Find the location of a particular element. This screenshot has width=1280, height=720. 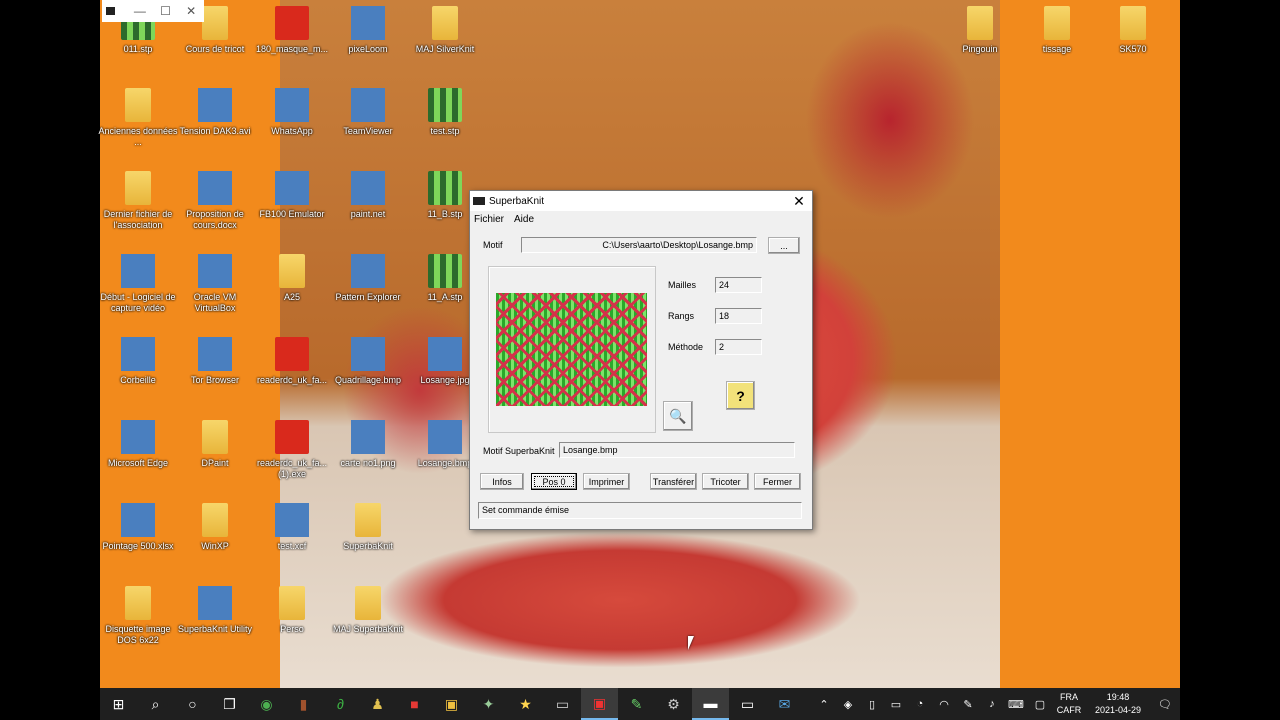

app-icon: ♟ is located at coordinates (377, 704).